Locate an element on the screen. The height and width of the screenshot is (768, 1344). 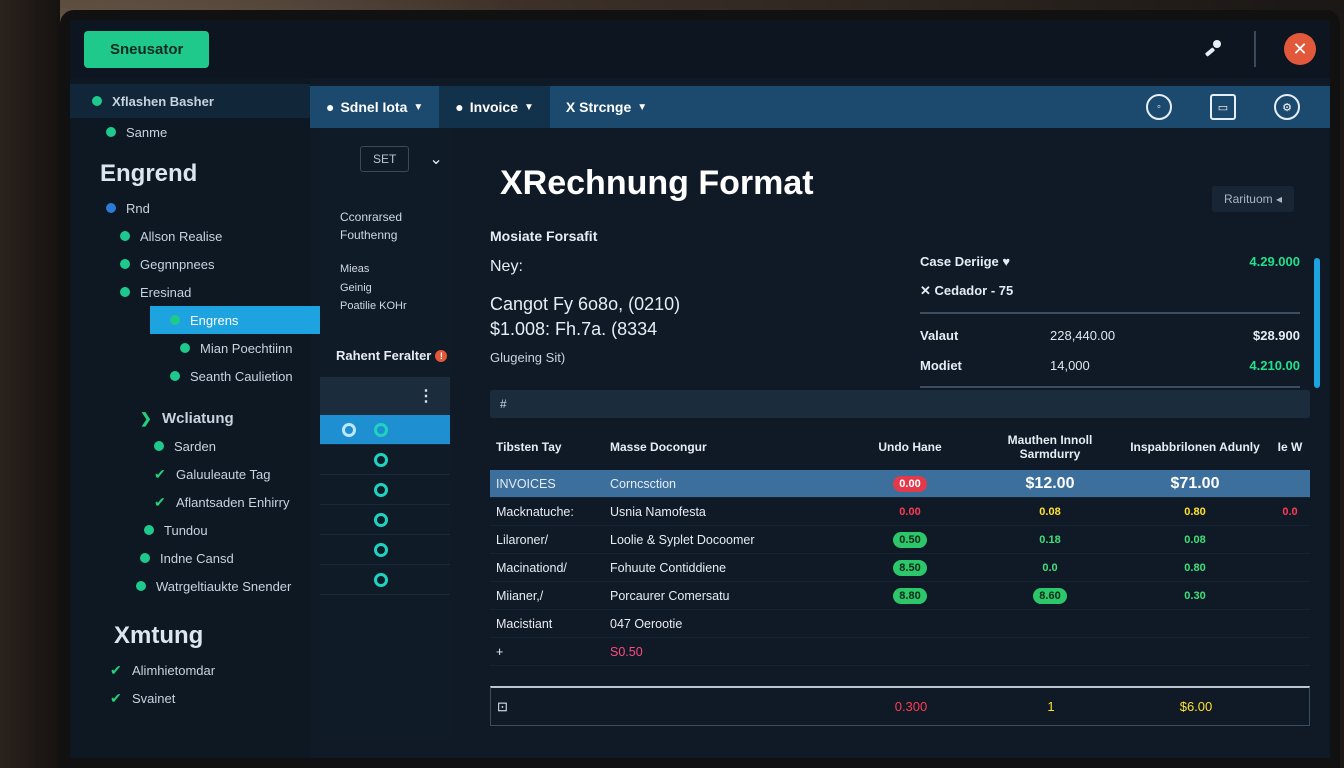
sidebar-item: Watrgeltiaukte Snender is located at coordinates (190, 586).